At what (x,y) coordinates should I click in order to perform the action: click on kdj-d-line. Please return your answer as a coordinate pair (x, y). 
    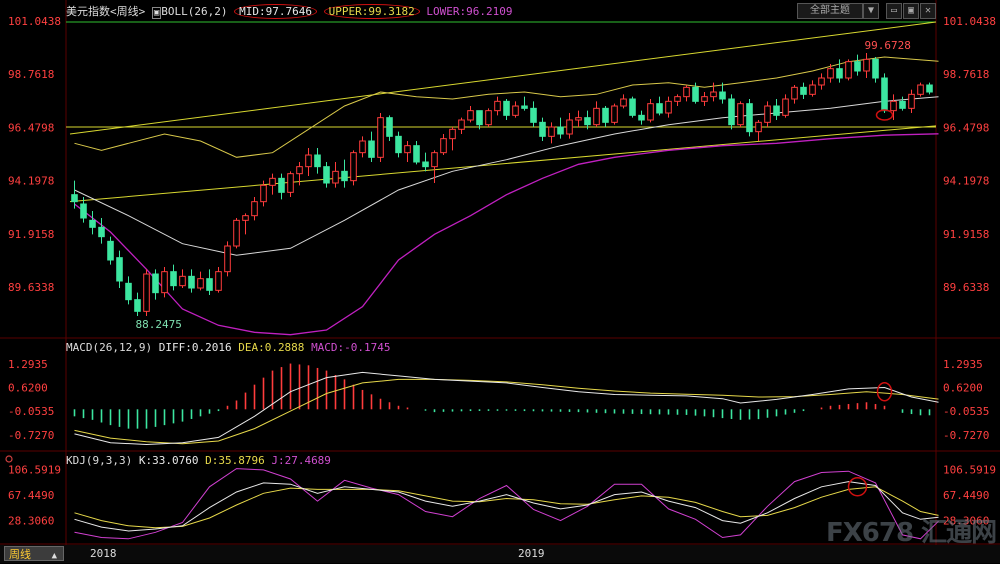
    Looking at the image, I should click on (506, 507).